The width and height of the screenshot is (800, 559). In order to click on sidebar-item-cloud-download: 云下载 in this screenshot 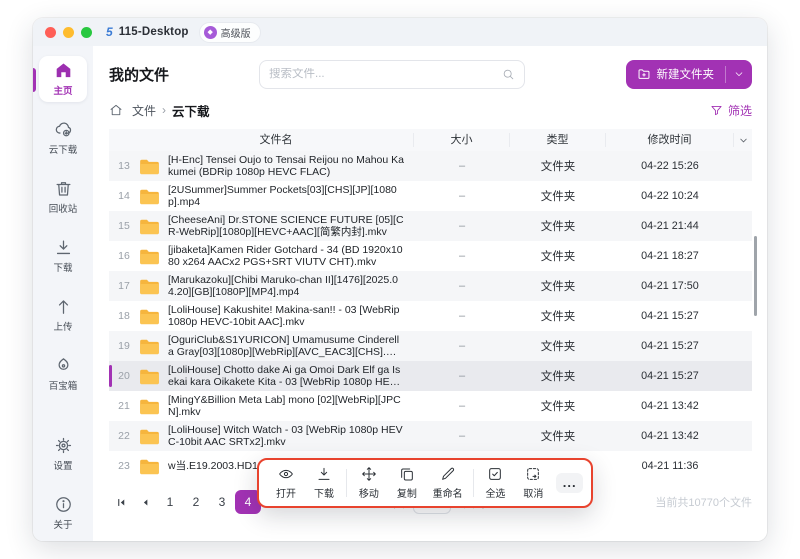, I will do `click(63, 138)`.